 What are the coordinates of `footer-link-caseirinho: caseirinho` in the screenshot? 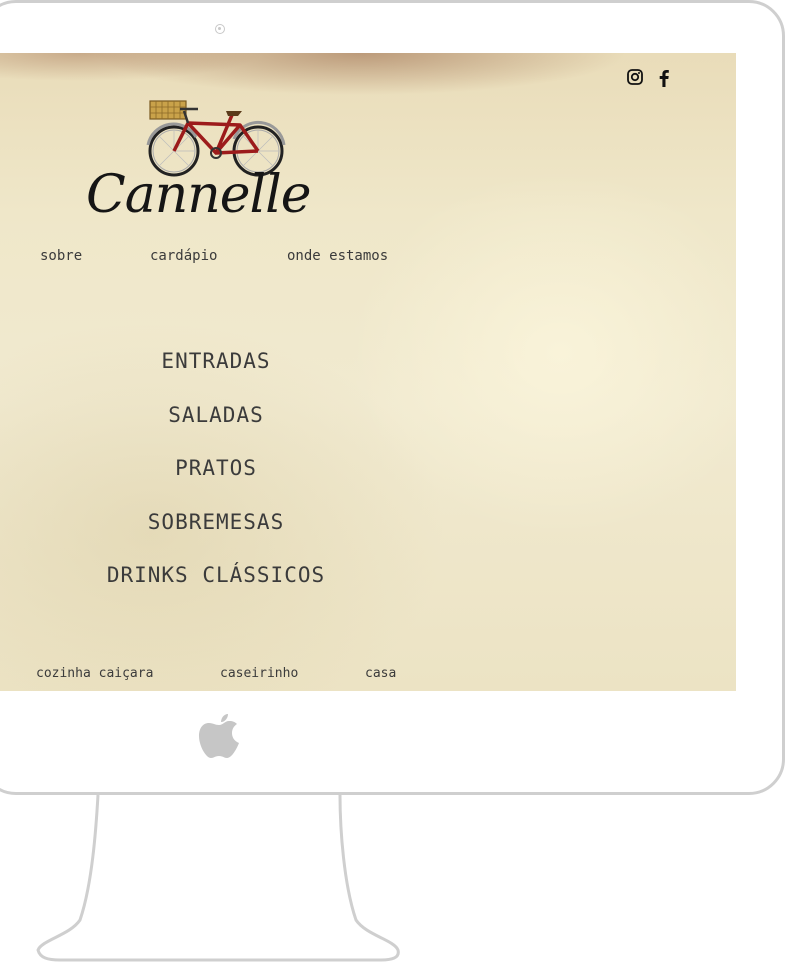 It's located at (259, 673).